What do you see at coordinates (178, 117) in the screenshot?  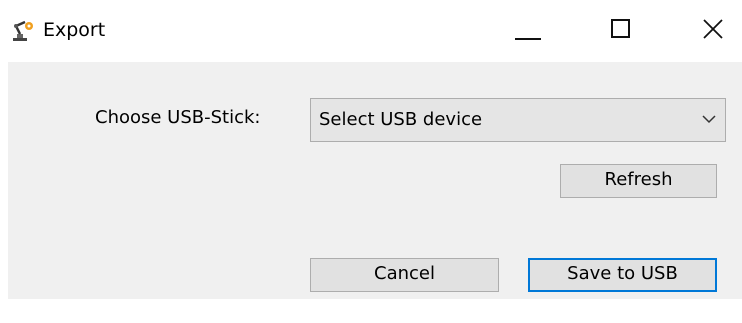 I see `usb-stick-label: Choose USB-Stick:` at bounding box center [178, 117].